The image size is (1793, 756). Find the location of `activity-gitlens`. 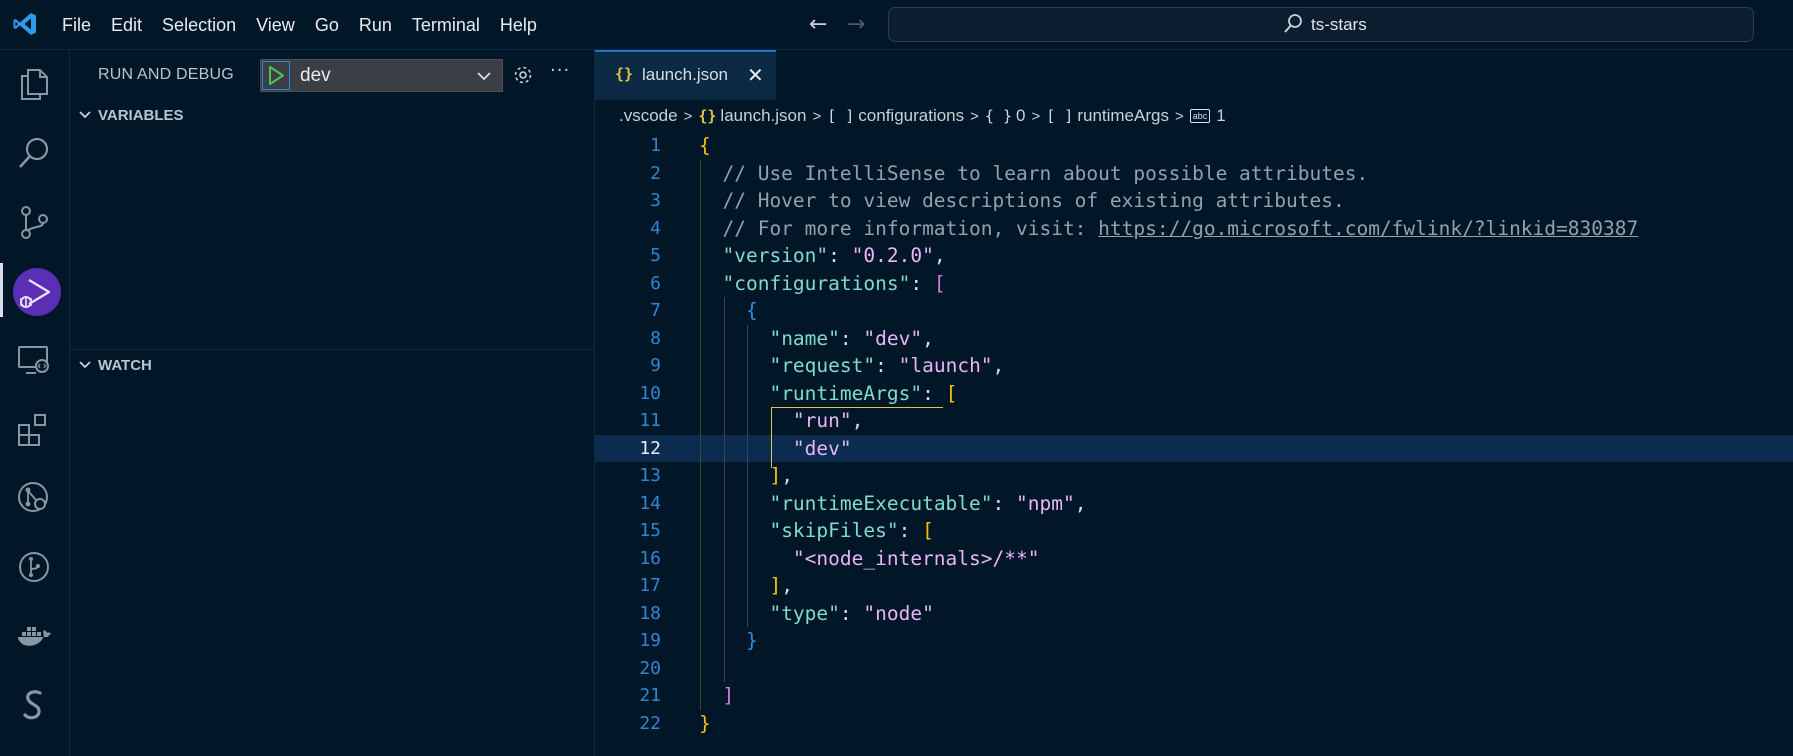

activity-gitlens is located at coordinates (35, 566).